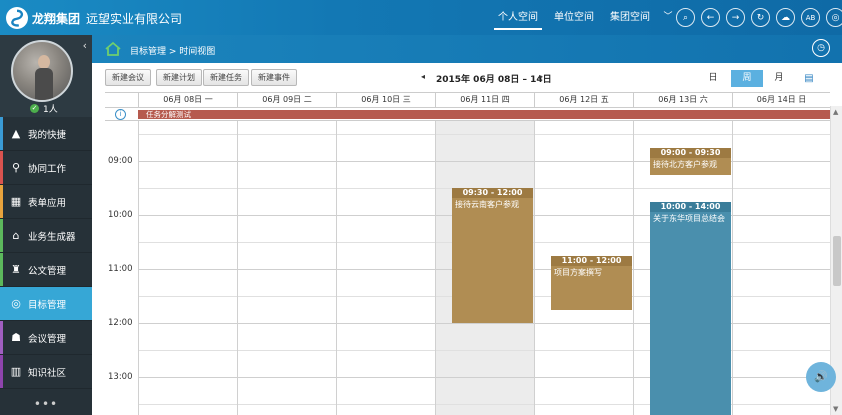 Image resolution: width=842 pixels, height=415 pixels. I want to click on event-title: 关于东华项目总结会, so click(689, 218).